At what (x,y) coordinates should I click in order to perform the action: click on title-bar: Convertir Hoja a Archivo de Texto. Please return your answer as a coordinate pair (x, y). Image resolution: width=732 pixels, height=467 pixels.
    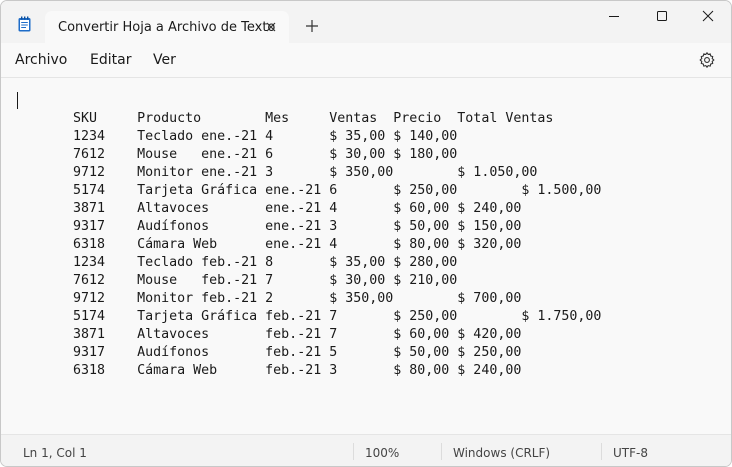
    Looking at the image, I should click on (366, 22).